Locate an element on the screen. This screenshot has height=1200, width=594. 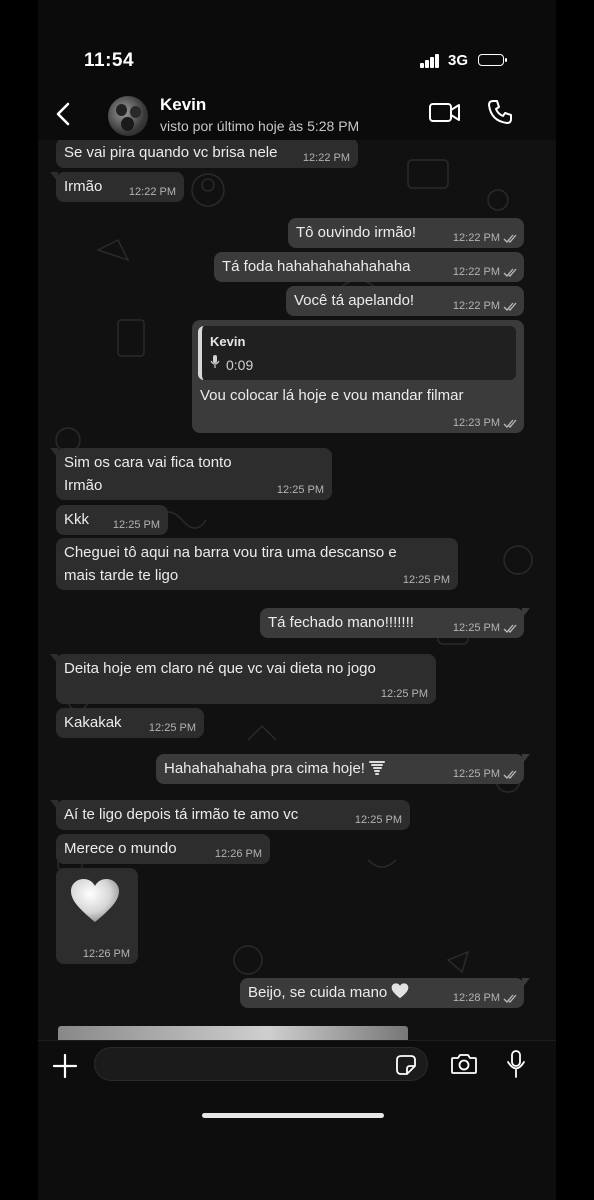
quoted-voice-message: Kevin 0:09 is located at coordinates (357, 353).